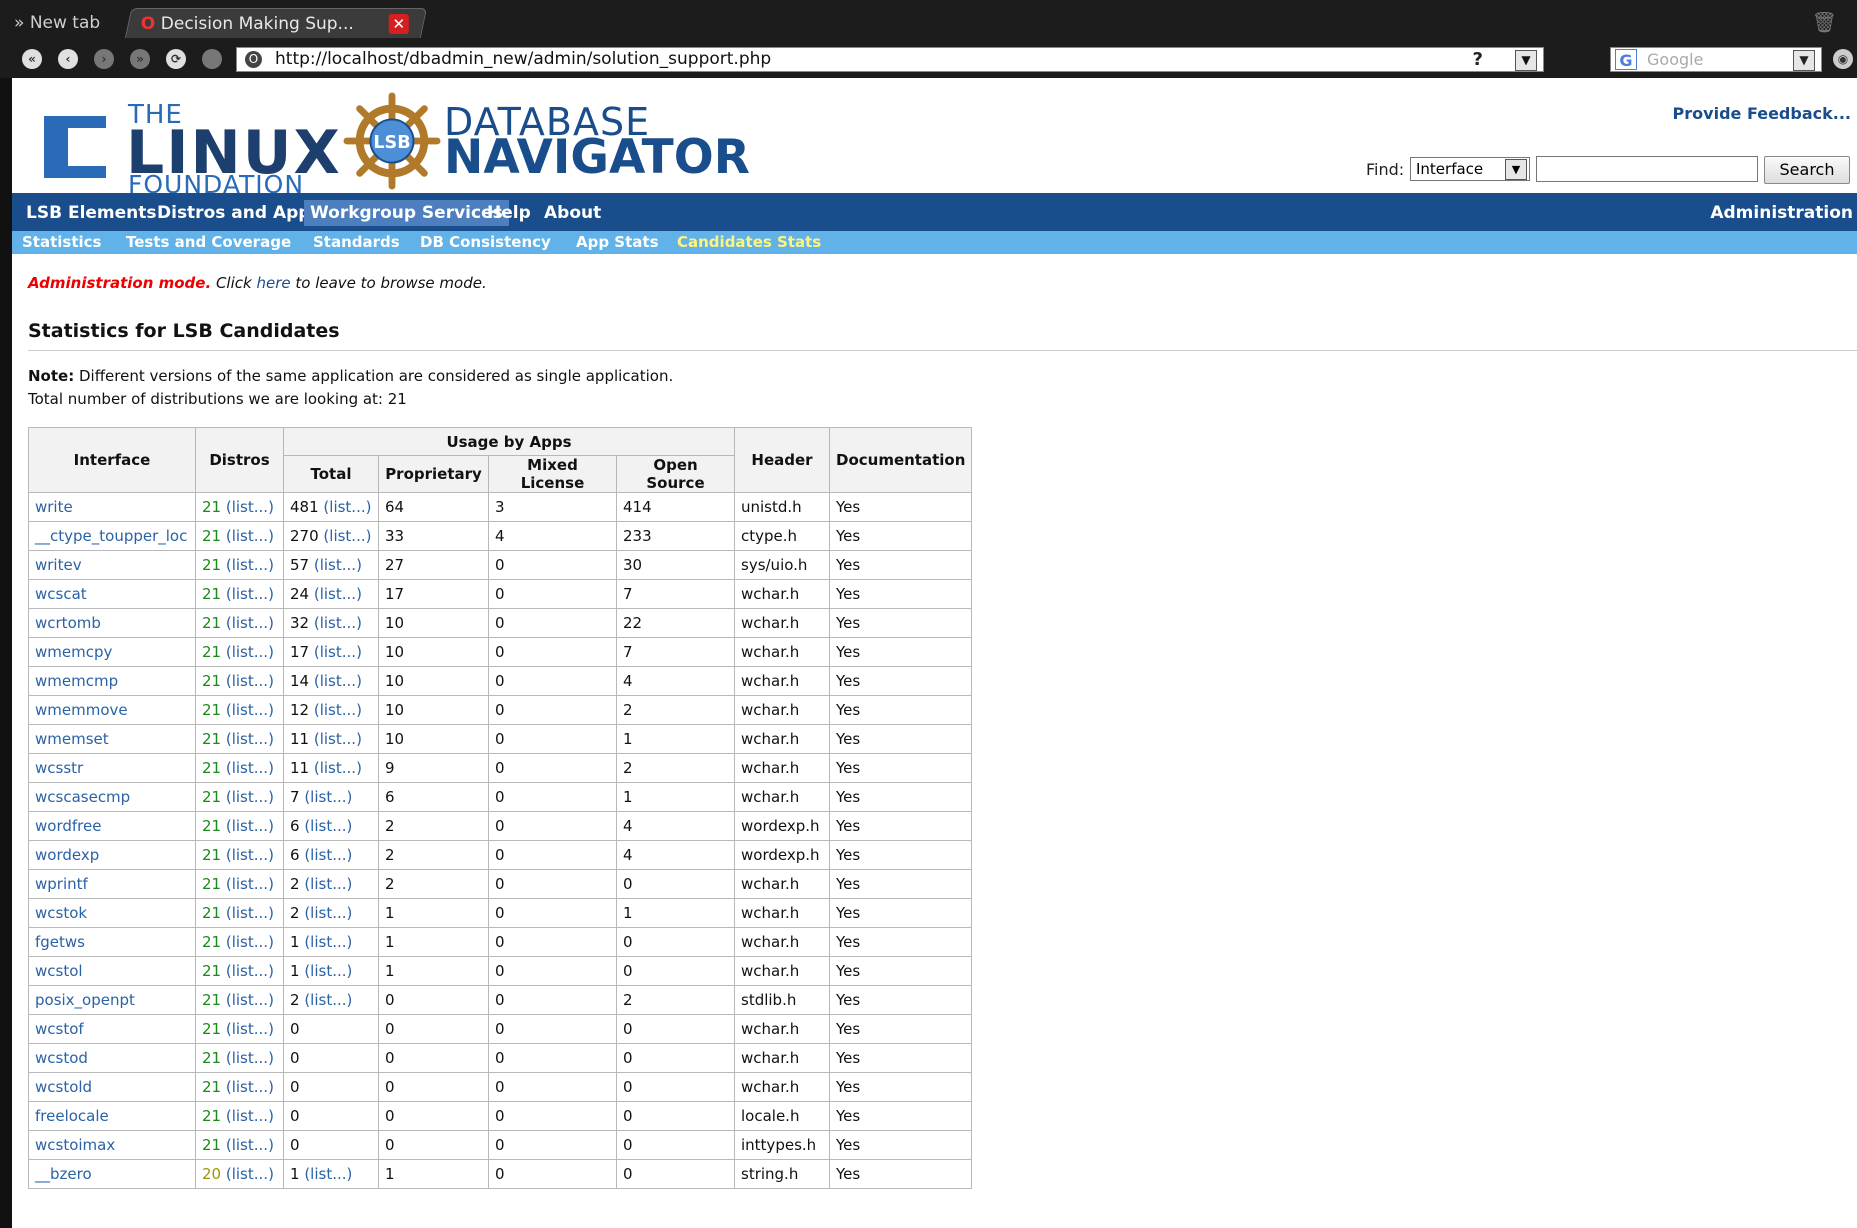  I want to click on subnav-app-stats: App Stats, so click(617, 242).